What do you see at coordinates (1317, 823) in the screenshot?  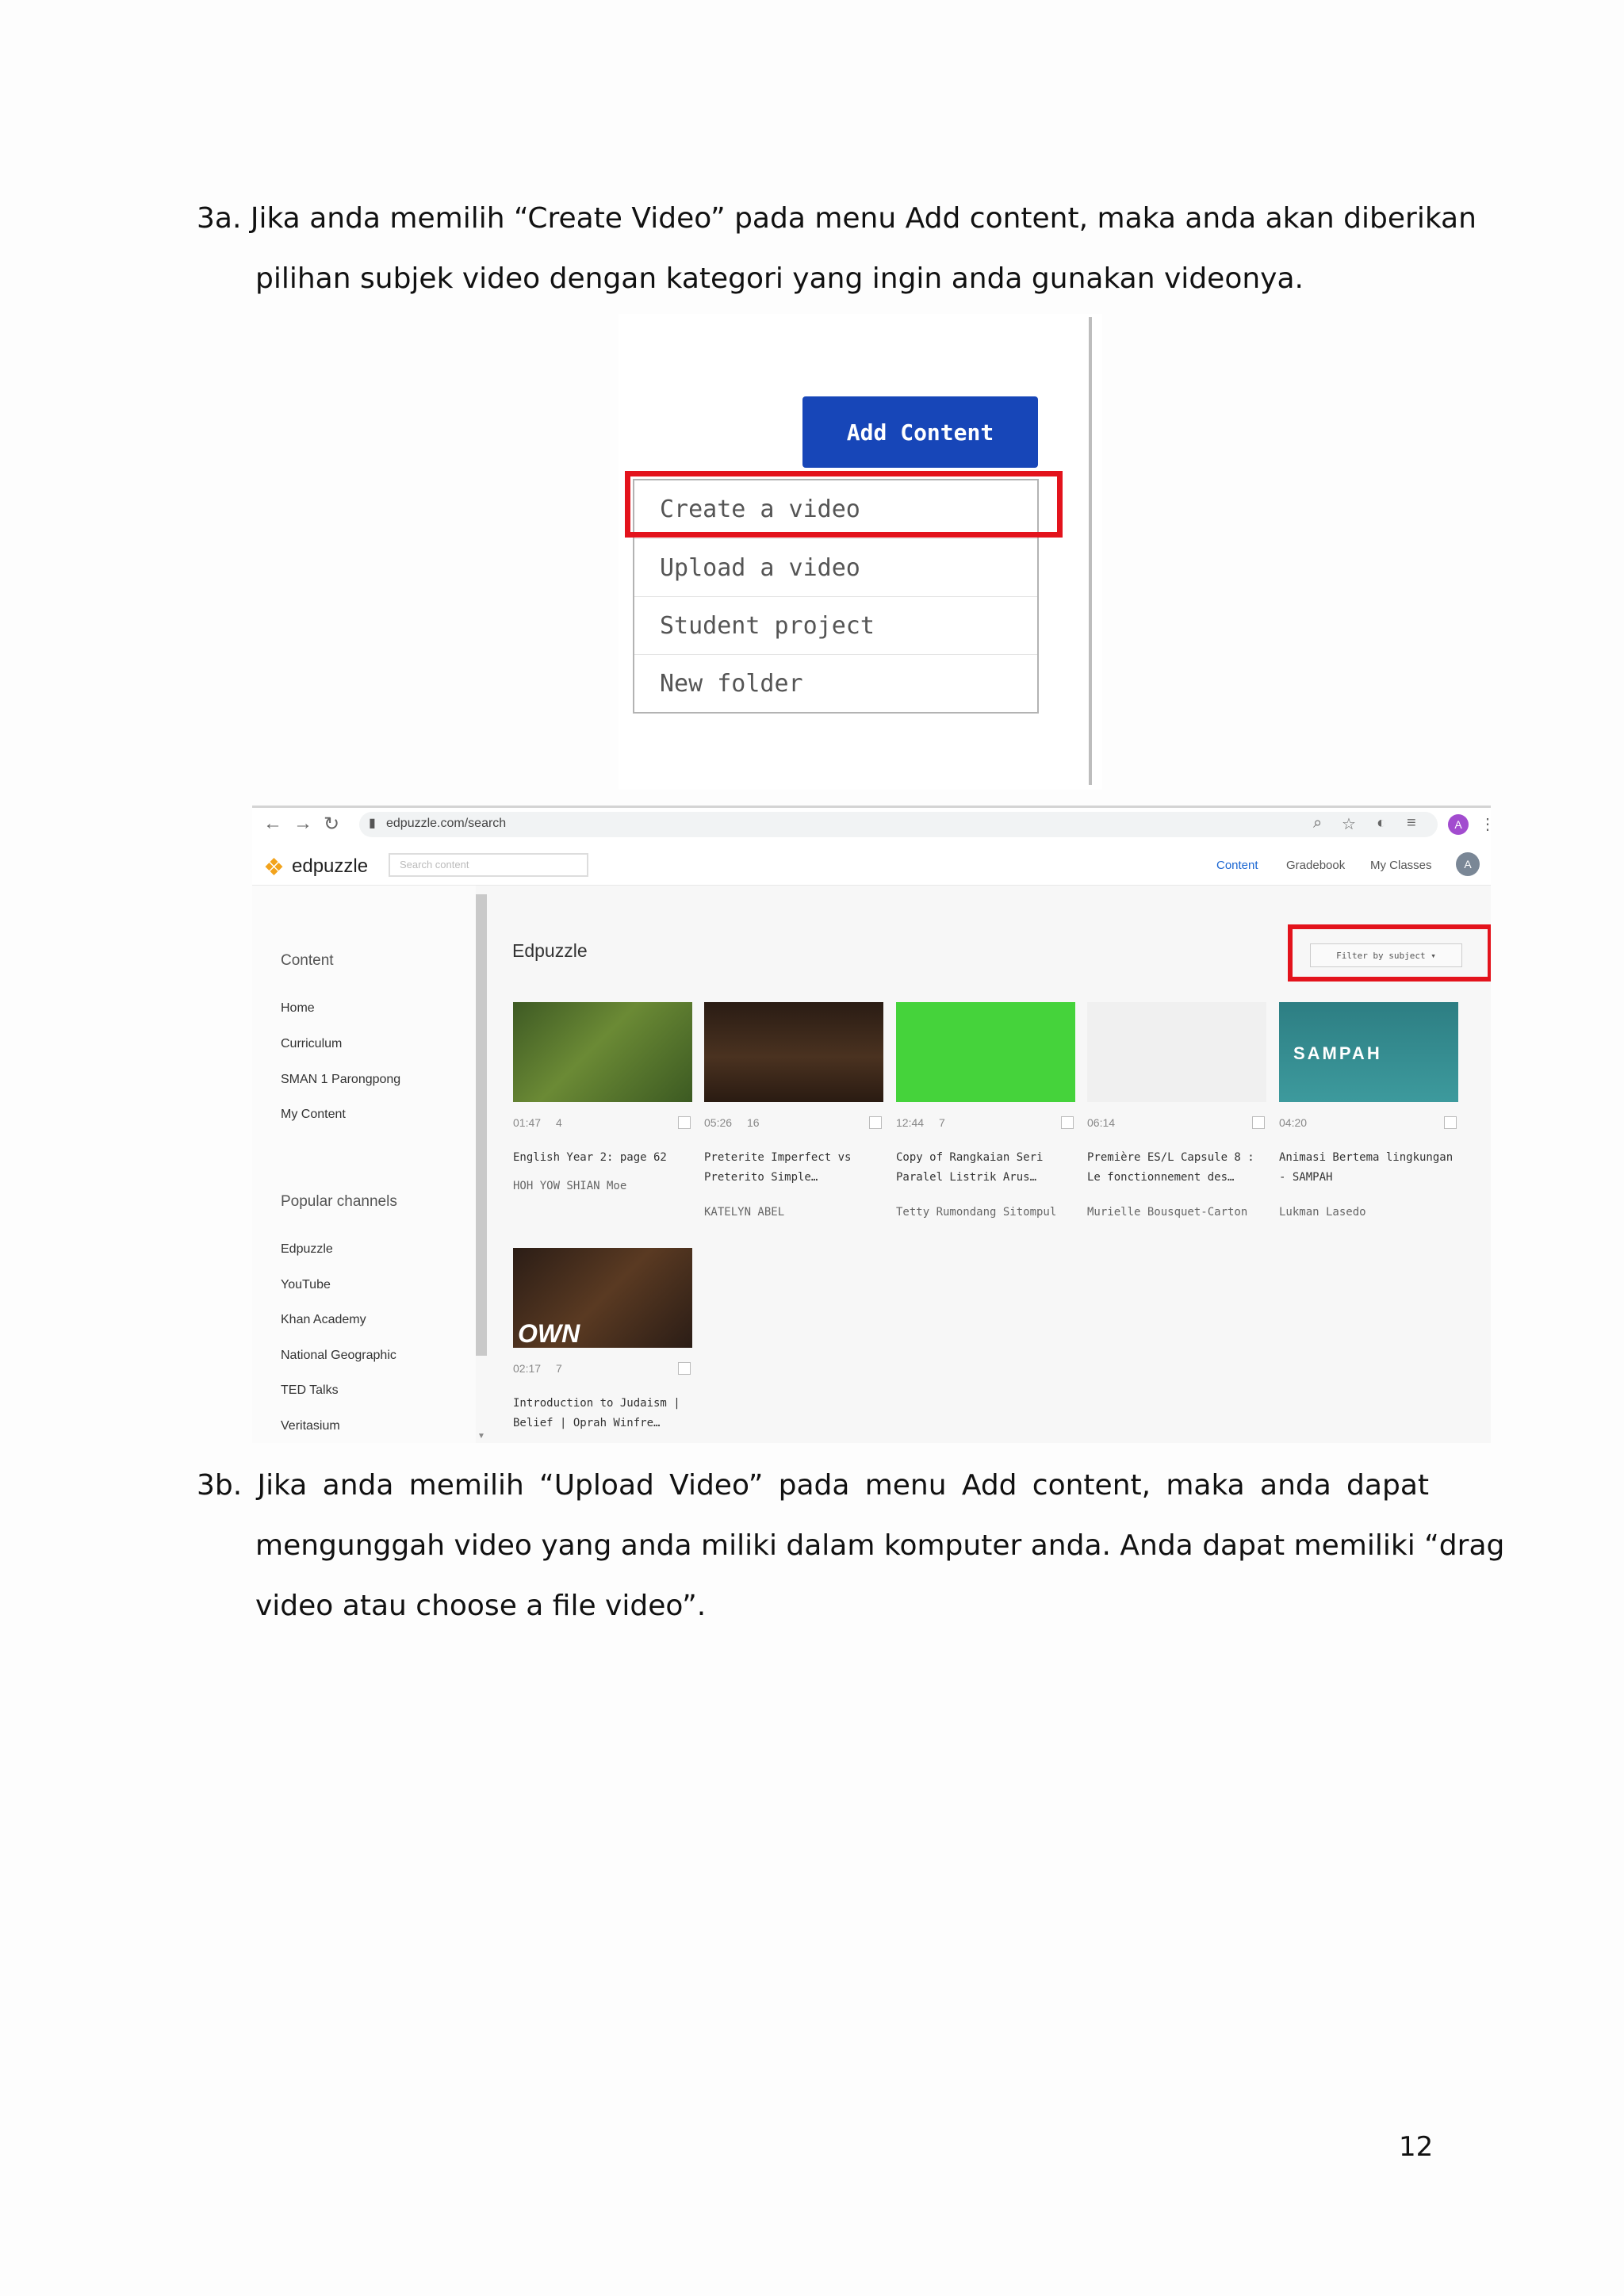 I see `zoom-icon: ⌕` at bounding box center [1317, 823].